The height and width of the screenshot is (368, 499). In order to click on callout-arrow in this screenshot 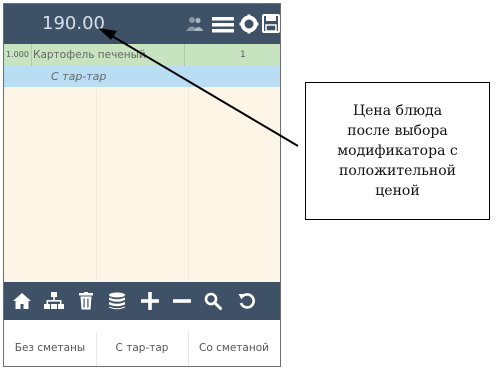, I will do `click(198, 87)`.